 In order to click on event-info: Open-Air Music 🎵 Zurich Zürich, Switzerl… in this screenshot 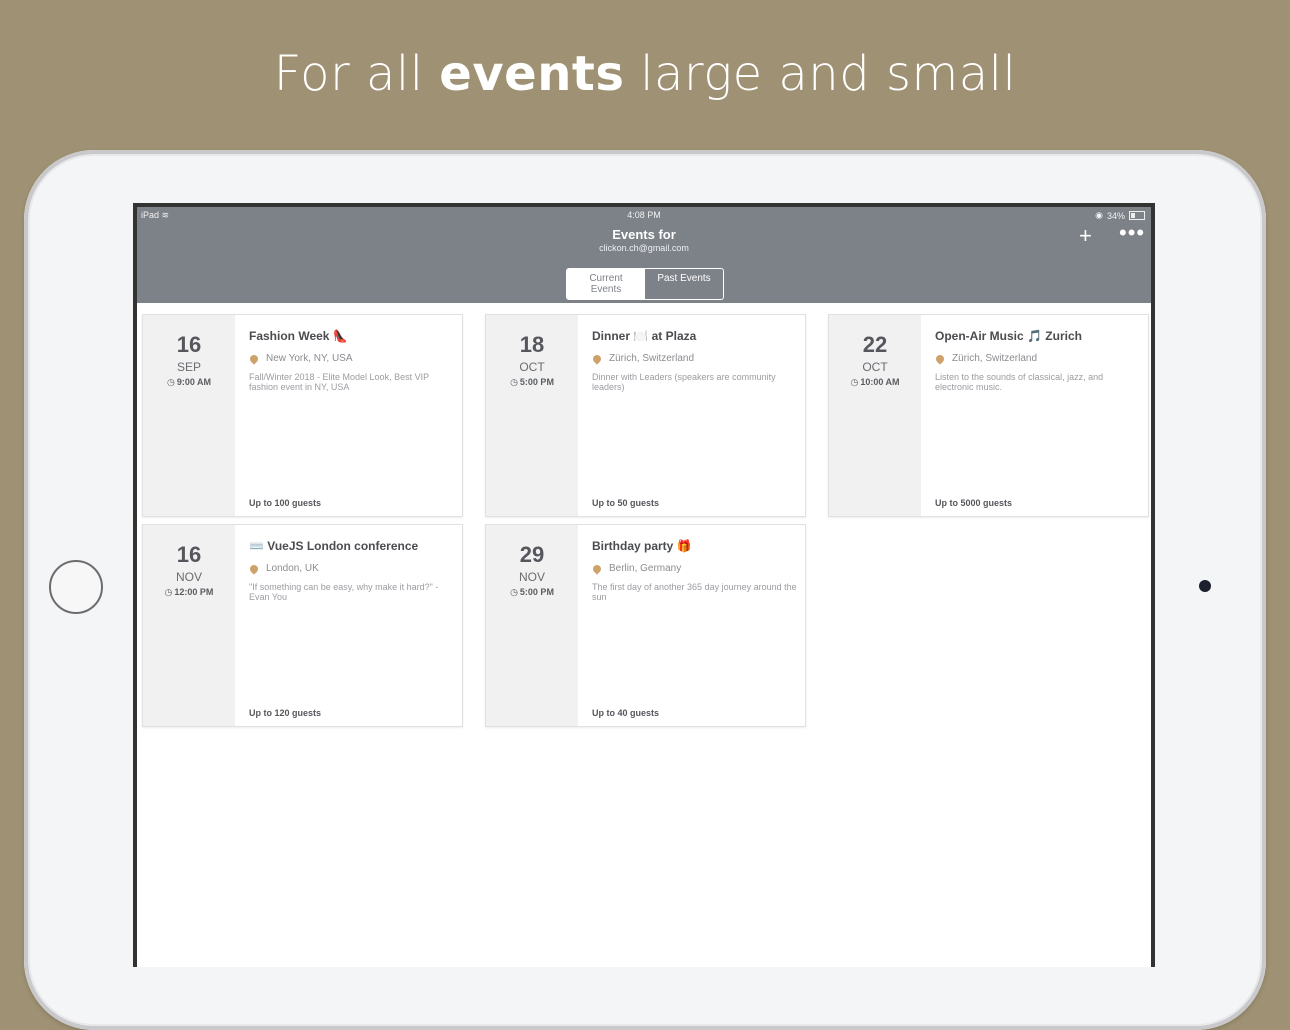, I will do `click(1036, 422)`.